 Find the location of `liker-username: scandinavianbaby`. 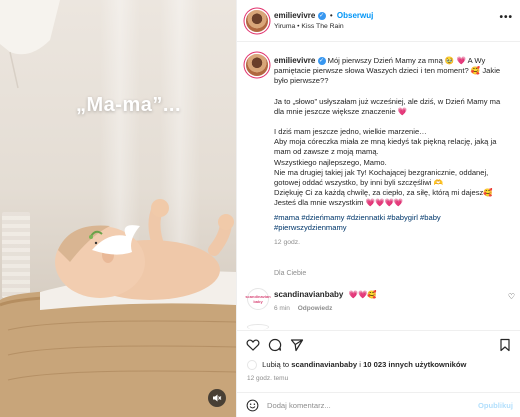

liker-username: scandinavianbaby is located at coordinates (324, 364).